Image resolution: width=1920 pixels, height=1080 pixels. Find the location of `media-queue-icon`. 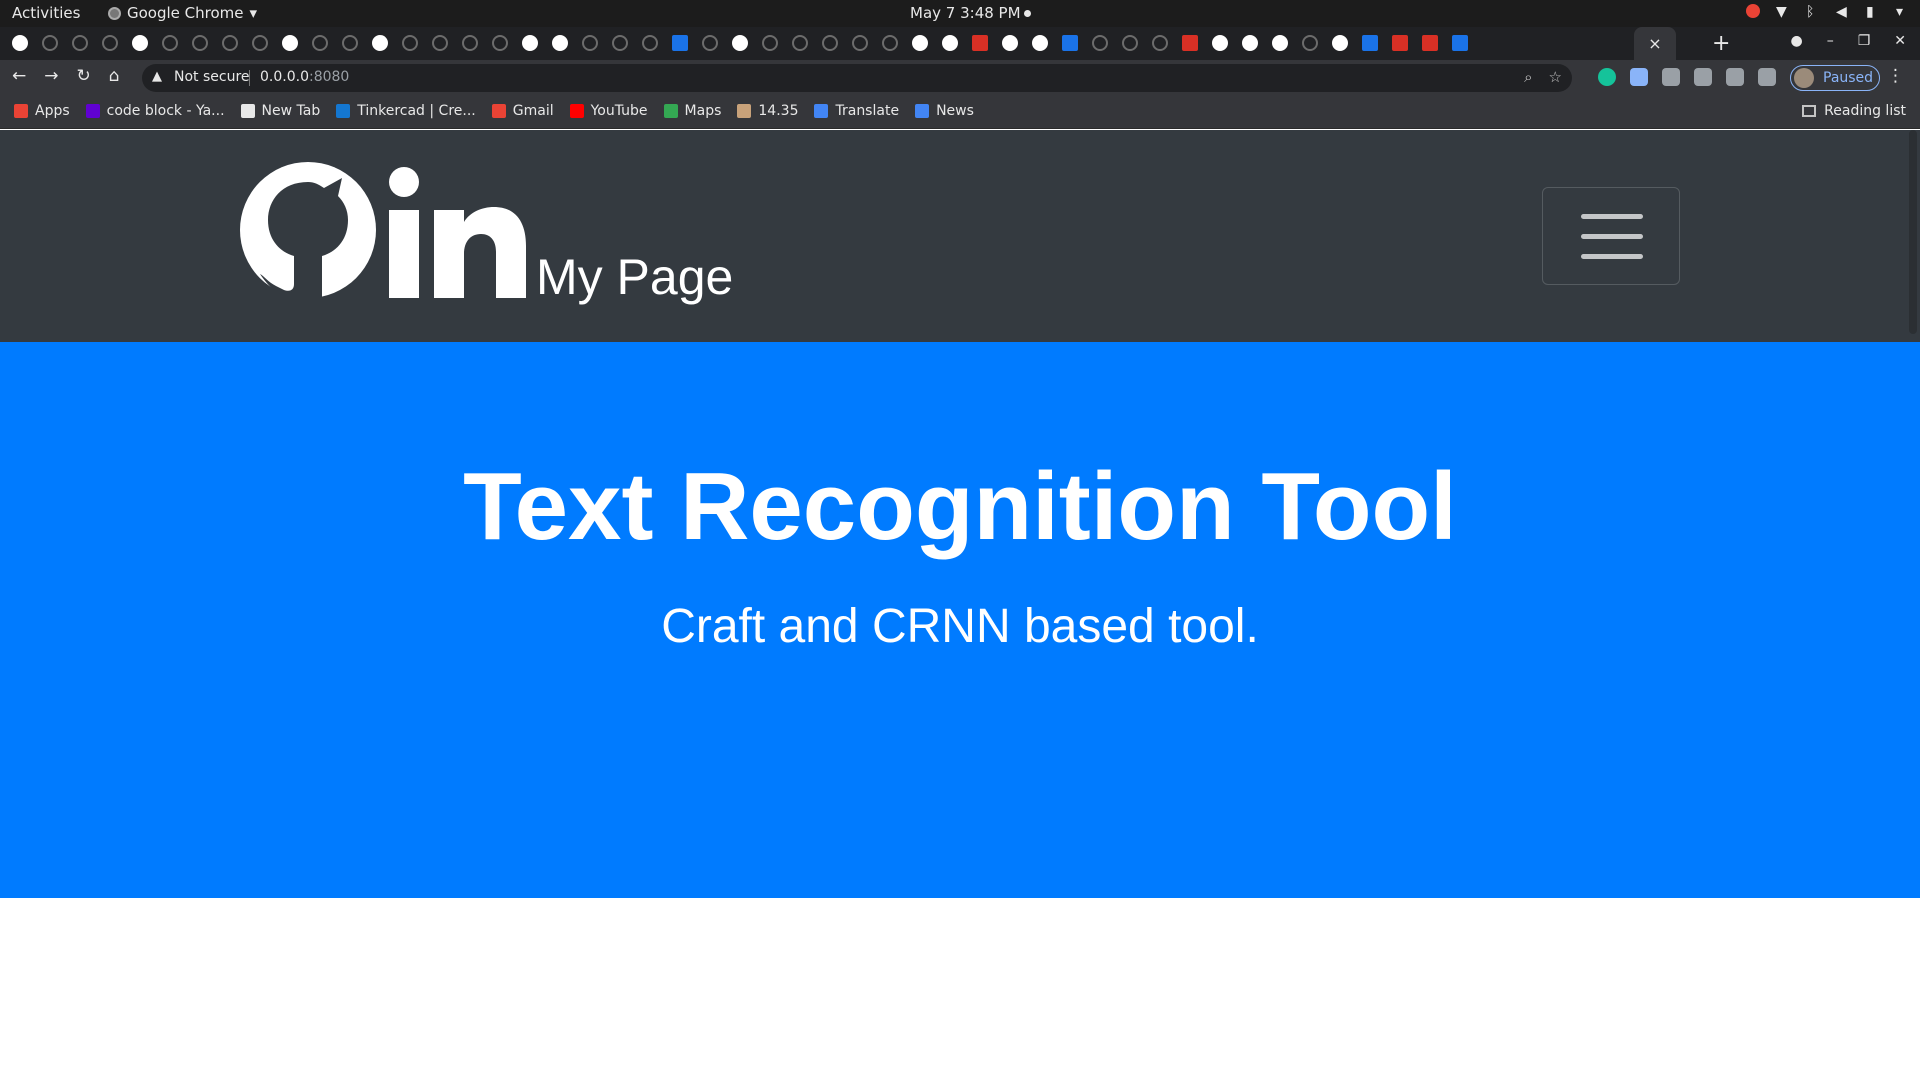

media-queue-icon is located at coordinates (1767, 77).